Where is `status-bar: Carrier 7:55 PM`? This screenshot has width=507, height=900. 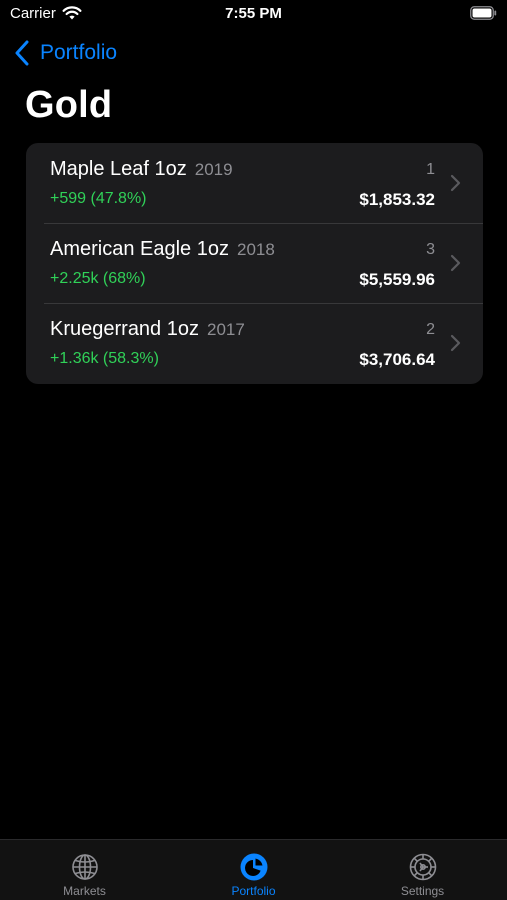
status-bar: Carrier 7:55 PM is located at coordinates (253, 14).